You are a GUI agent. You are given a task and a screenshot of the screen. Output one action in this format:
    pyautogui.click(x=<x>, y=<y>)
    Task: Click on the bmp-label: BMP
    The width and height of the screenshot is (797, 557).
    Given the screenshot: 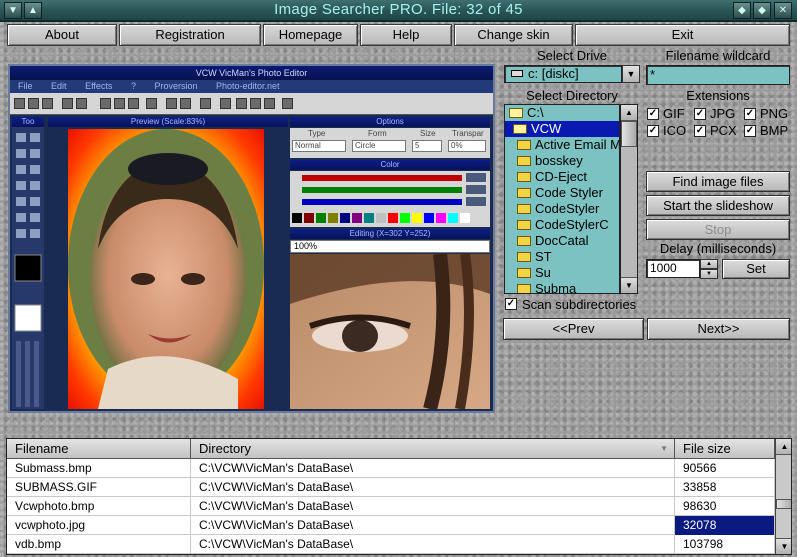 What is the action you would take?
    pyautogui.click(x=774, y=130)
    